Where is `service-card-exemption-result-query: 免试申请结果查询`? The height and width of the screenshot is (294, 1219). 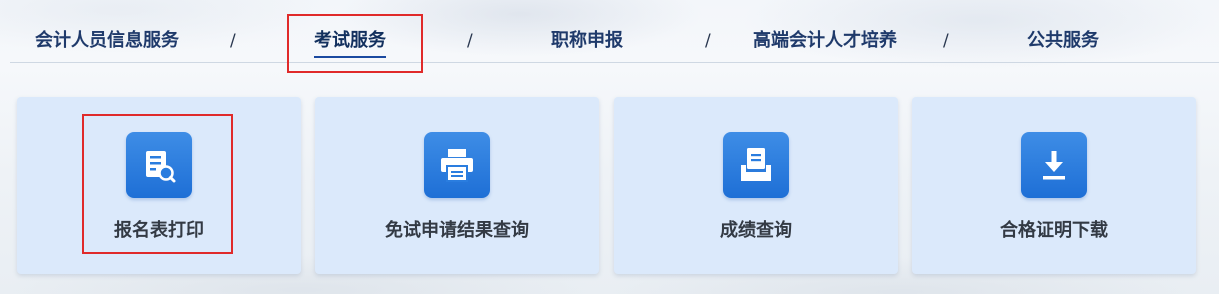 service-card-exemption-result-query: 免试申请结果查询 is located at coordinates (457, 185).